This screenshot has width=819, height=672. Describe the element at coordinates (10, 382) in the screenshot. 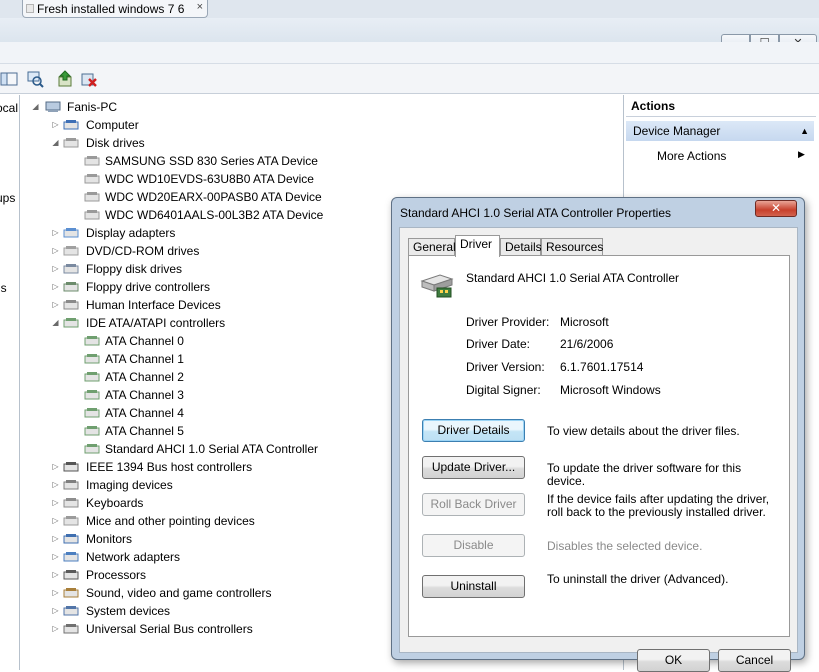

I see `console-tree-pane: ocal ups ns` at that location.